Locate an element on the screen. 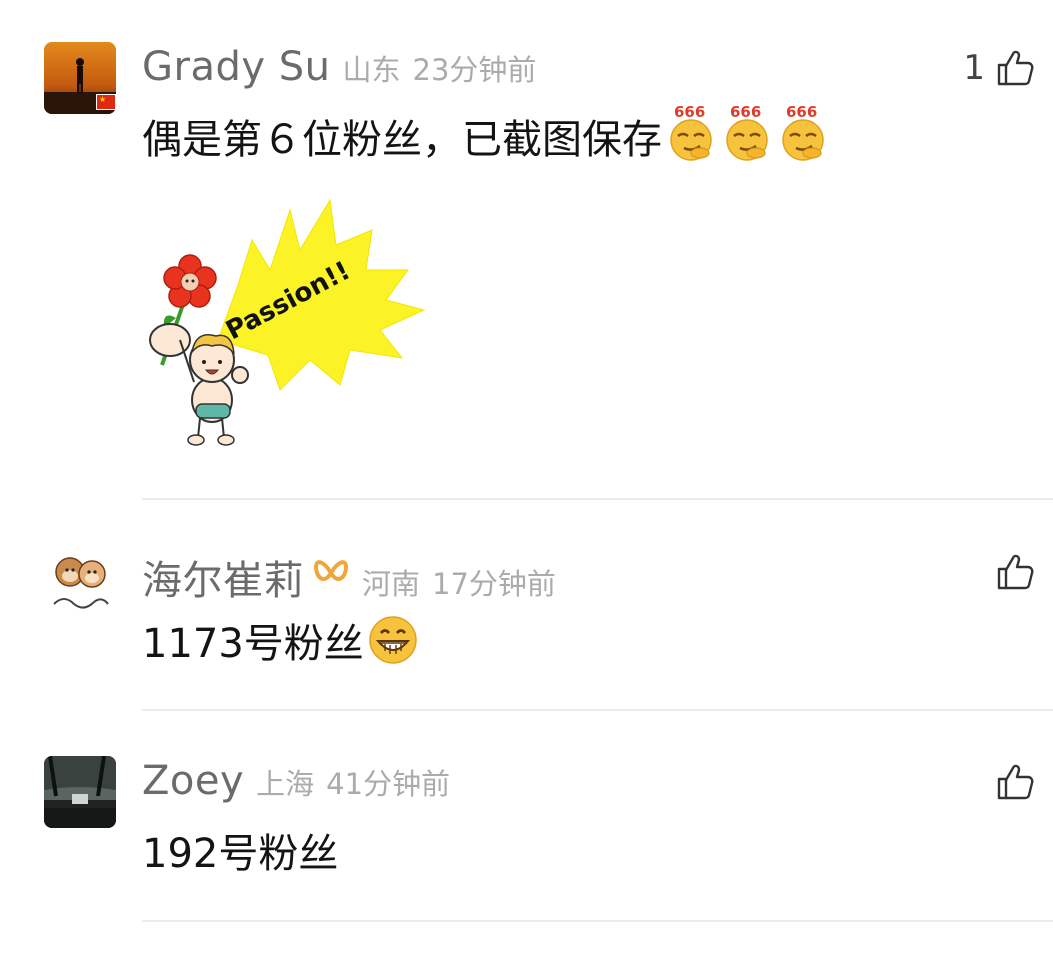 The width and height of the screenshot is (1053, 954). comment-meta: 海尔崔莉 河南 17分钟前 is located at coordinates (349, 576).